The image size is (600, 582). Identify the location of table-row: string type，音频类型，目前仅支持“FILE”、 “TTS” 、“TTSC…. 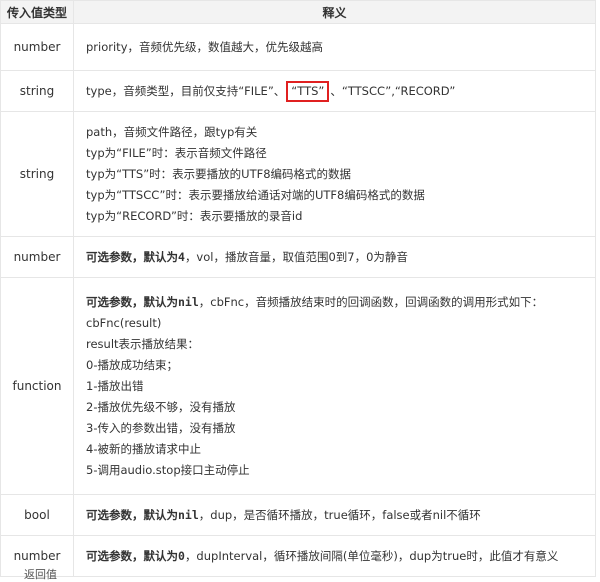
(298, 91).